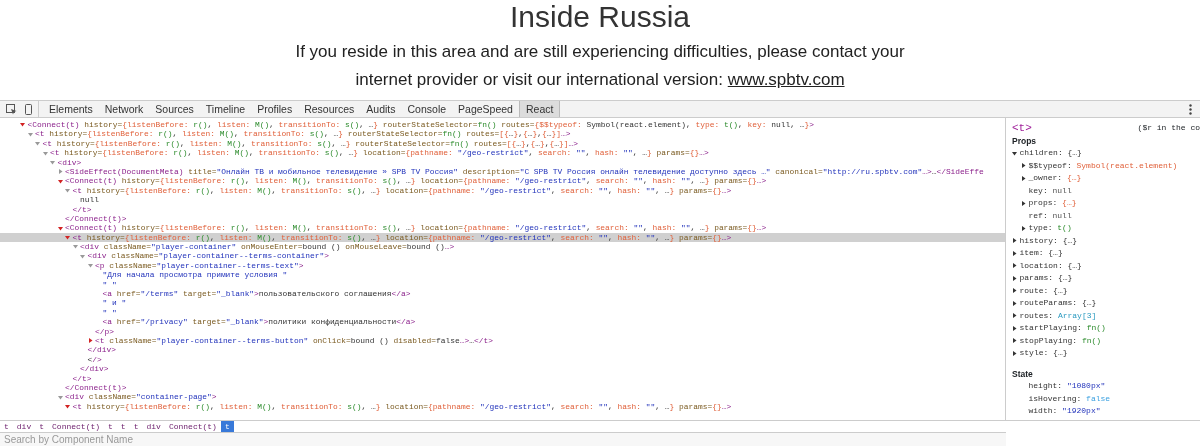 This screenshot has height=447, width=1200. What do you see at coordinates (539, 109) in the screenshot?
I see `devtools-tab: React` at bounding box center [539, 109].